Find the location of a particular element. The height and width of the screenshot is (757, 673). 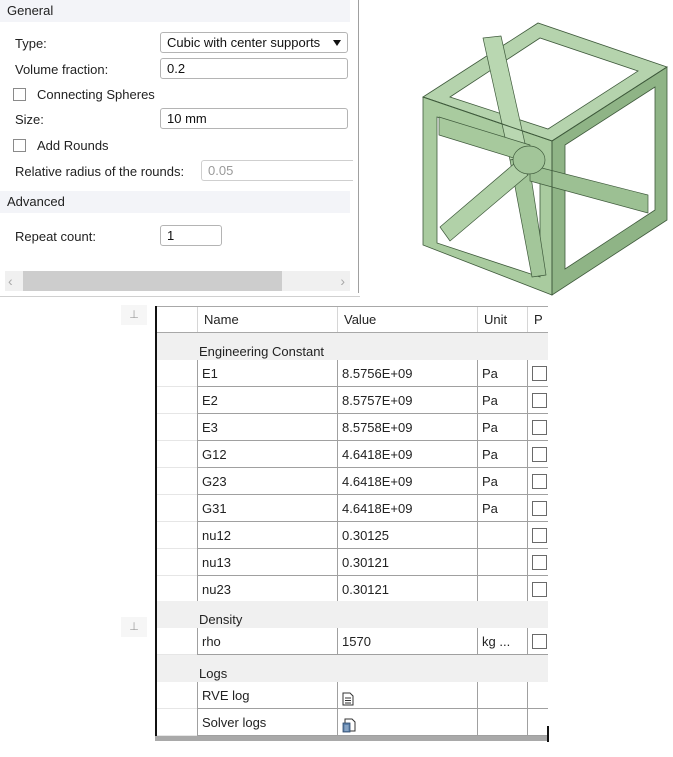

group-row: Density is located at coordinates (352, 614).